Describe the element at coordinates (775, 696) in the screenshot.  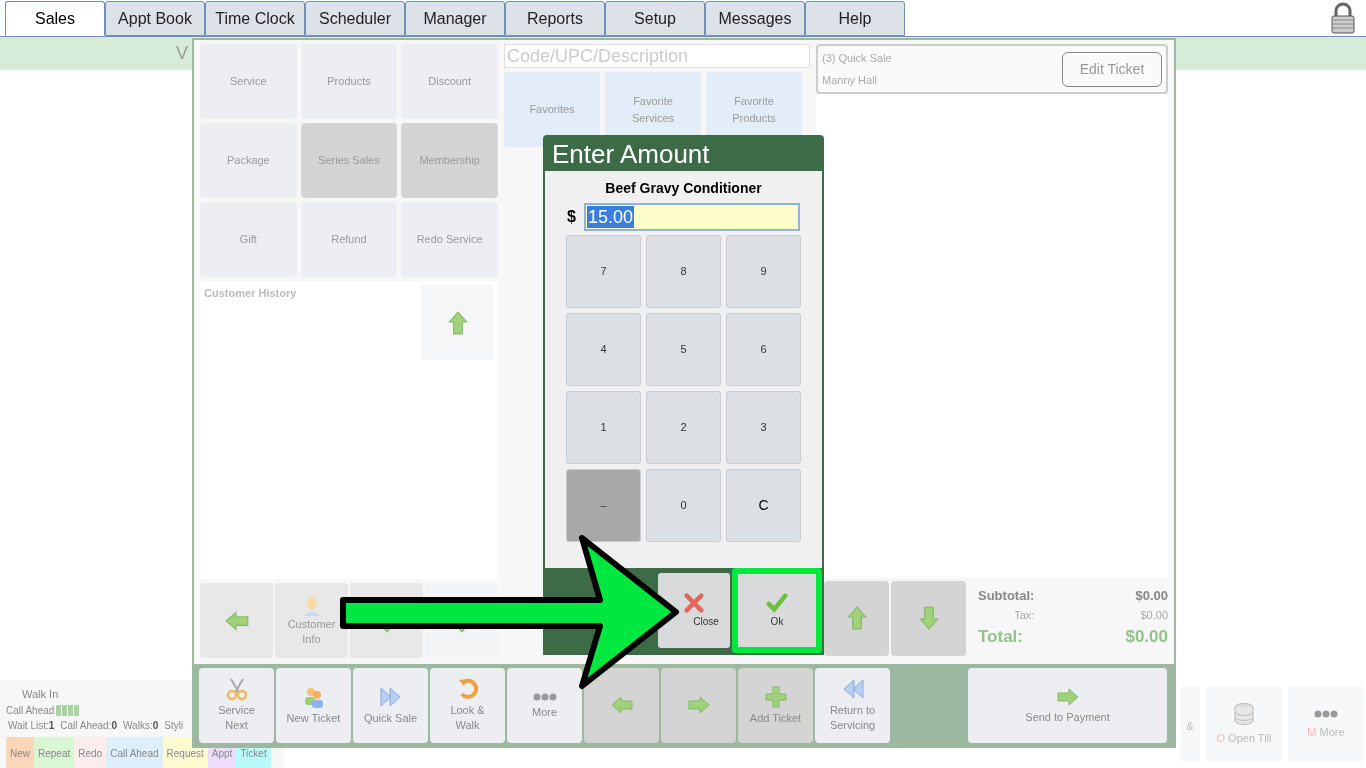
I see `plus-icon` at that location.